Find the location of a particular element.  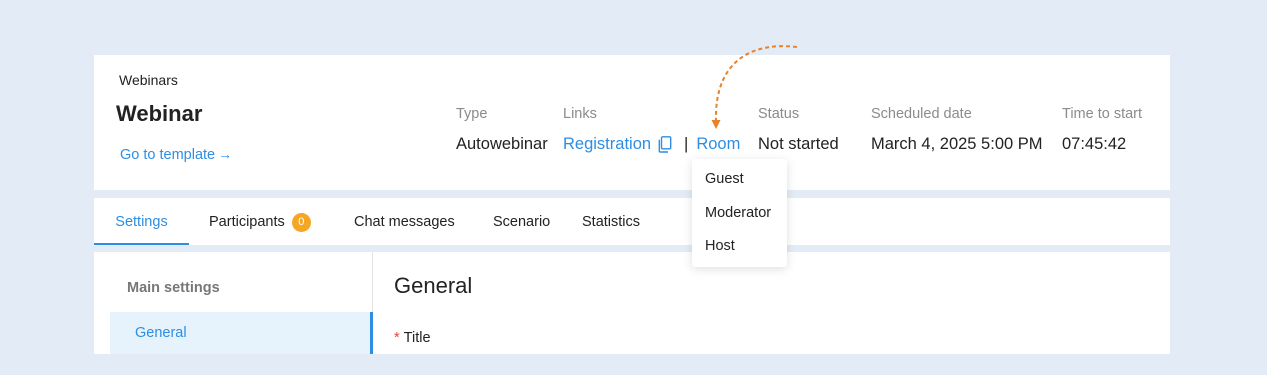

scheduled-date-value: March 4, 2025 5:00 PM is located at coordinates (957, 144).